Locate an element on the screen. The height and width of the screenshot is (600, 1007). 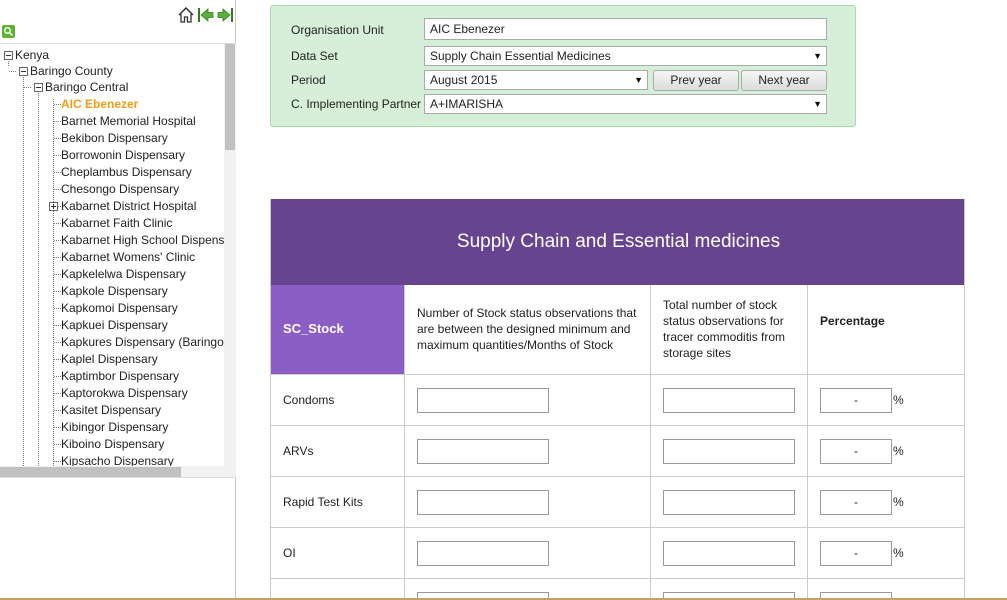
tree-node-facility: Borrowonin Dispensary is located at coordinates (123, 155).